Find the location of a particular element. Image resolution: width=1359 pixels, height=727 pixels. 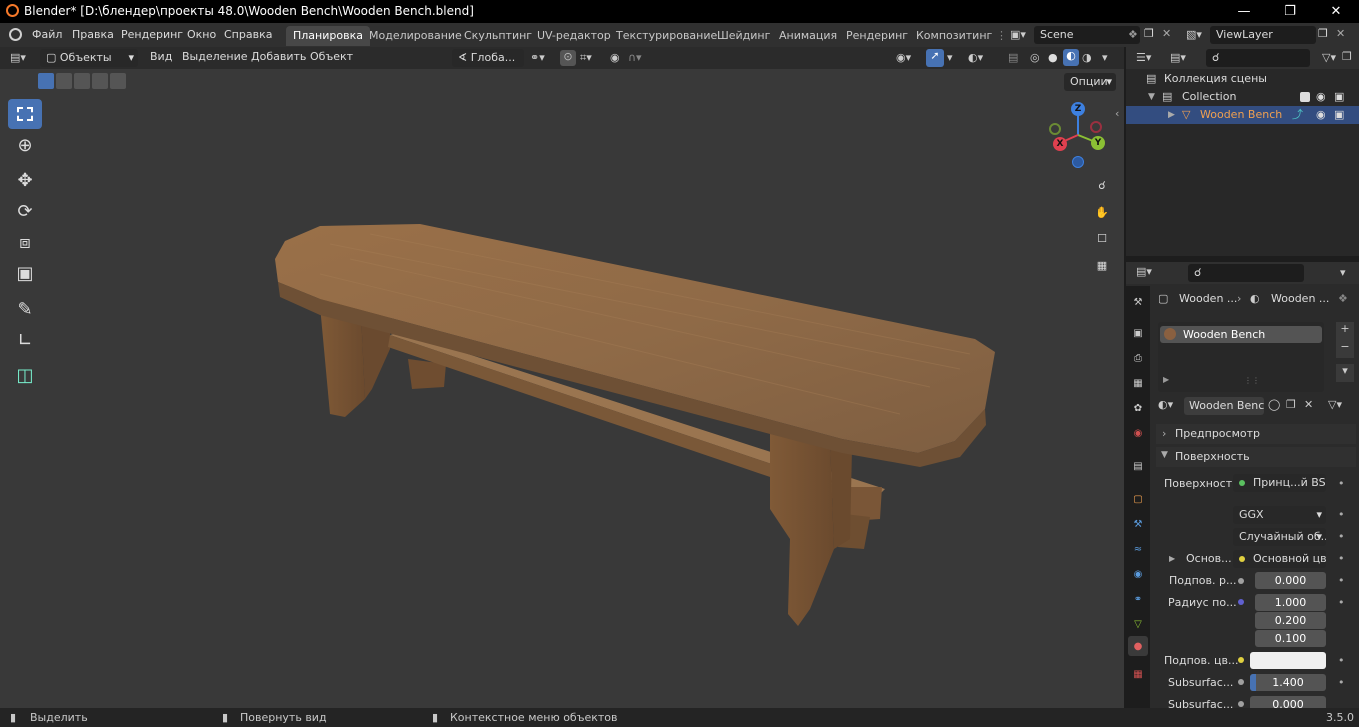

maximize-icon: ❐ is located at coordinates (1290, 11).